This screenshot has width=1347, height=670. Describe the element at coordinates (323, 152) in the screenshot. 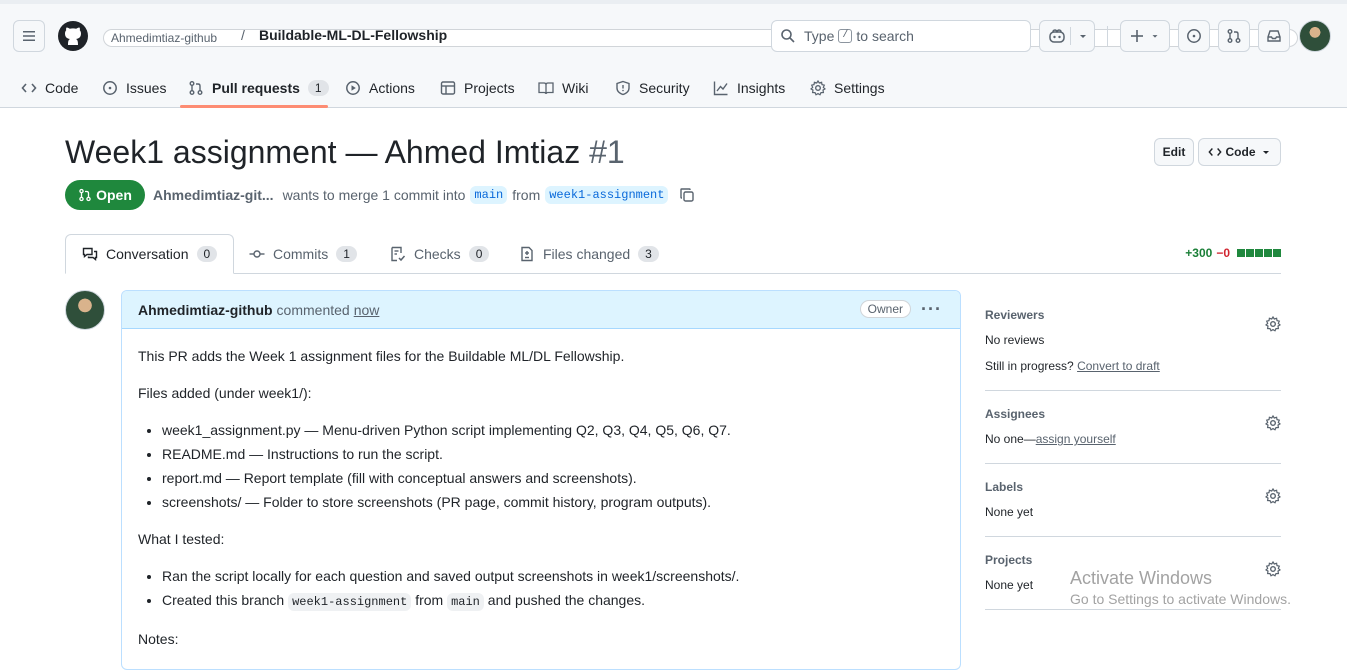

I see `pr-title-text: Week1 assignment — Ahmed Imtiaz` at that location.